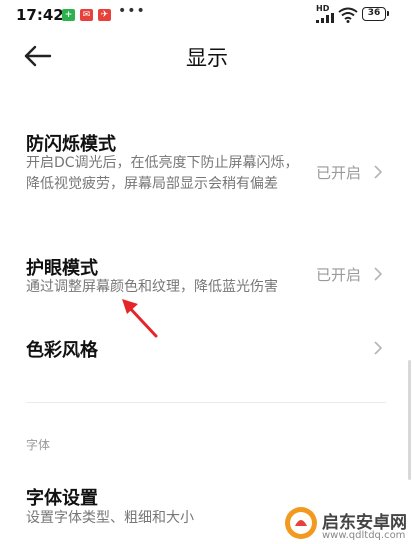 This screenshot has width=414, height=544. What do you see at coordinates (206, 402) in the screenshot?
I see `section-divider` at bounding box center [206, 402].